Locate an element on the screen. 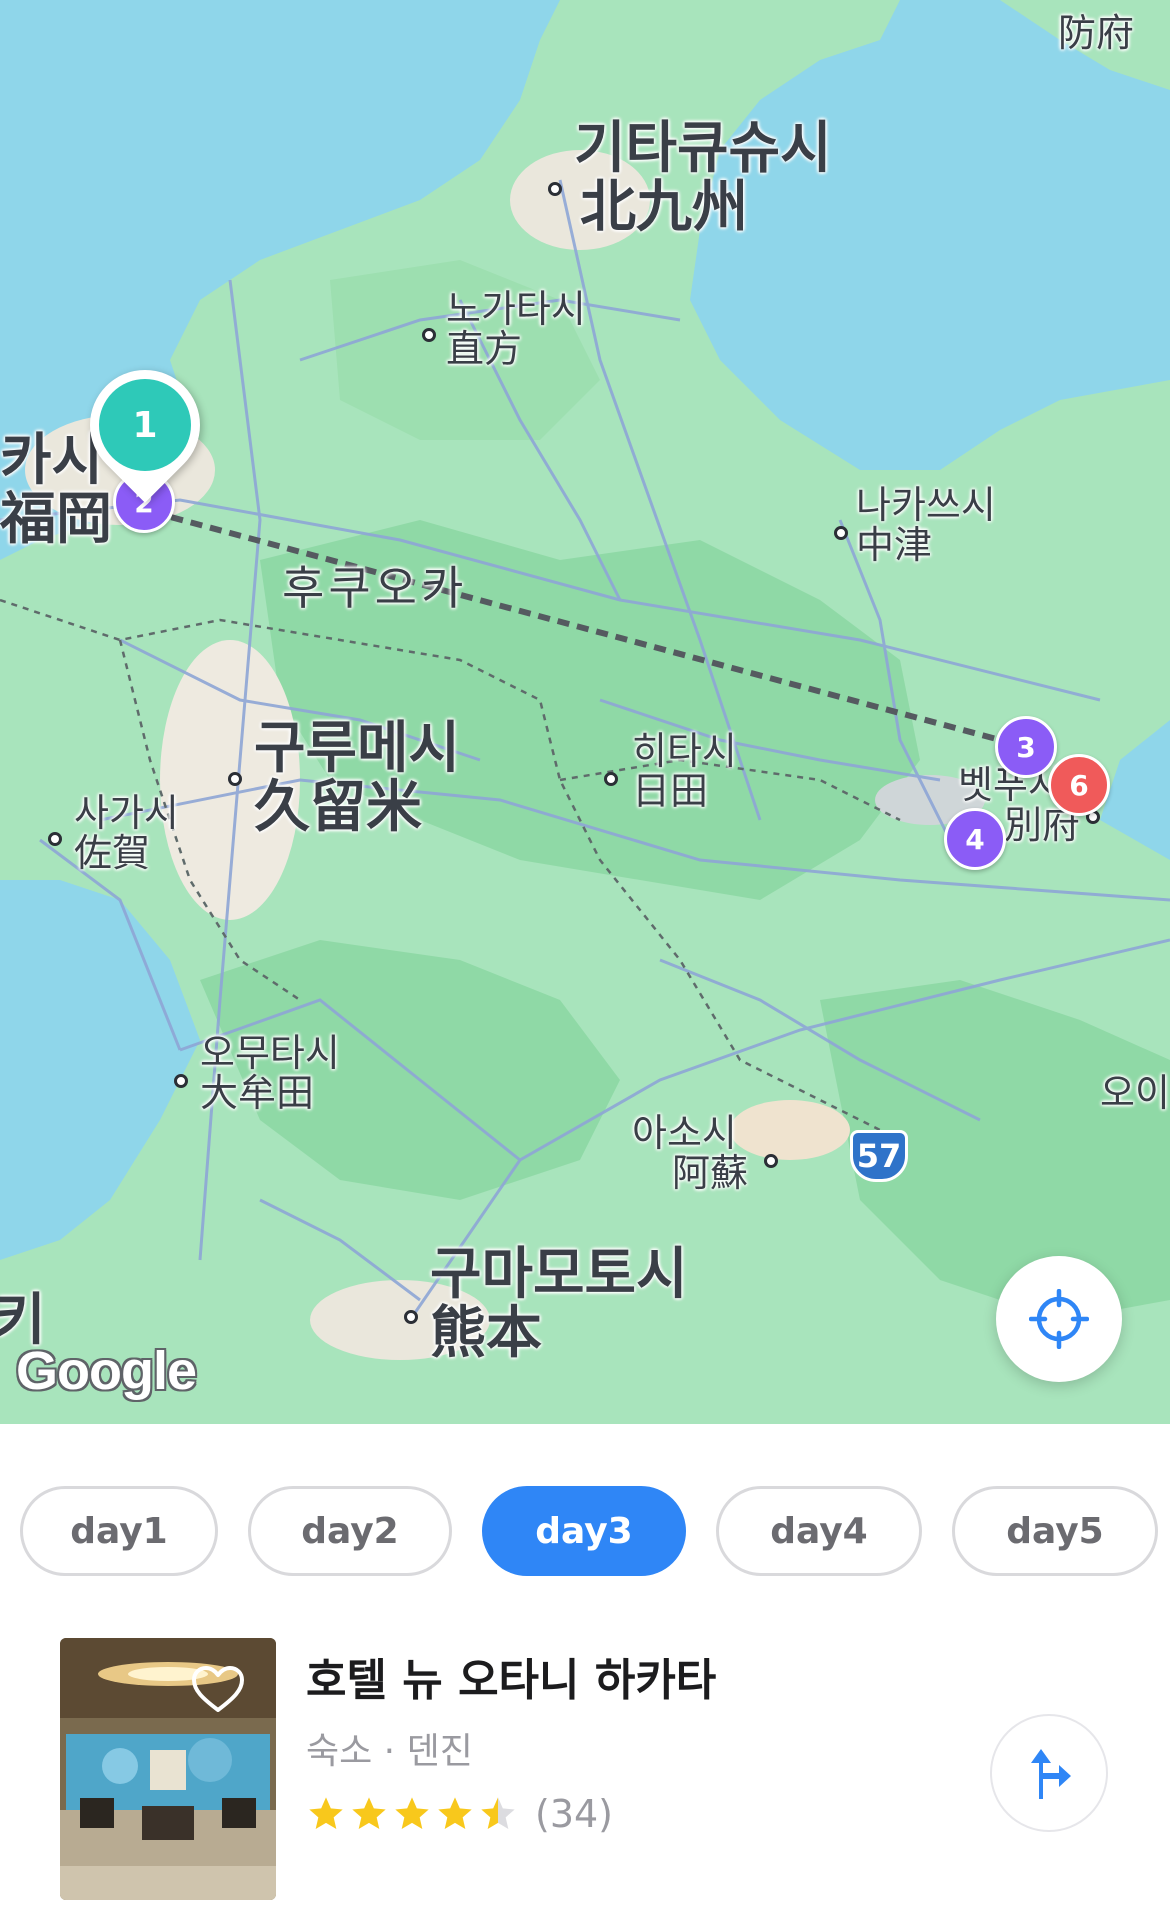 The image size is (1170, 1928). tab-label: day2 is located at coordinates (350, 1531).